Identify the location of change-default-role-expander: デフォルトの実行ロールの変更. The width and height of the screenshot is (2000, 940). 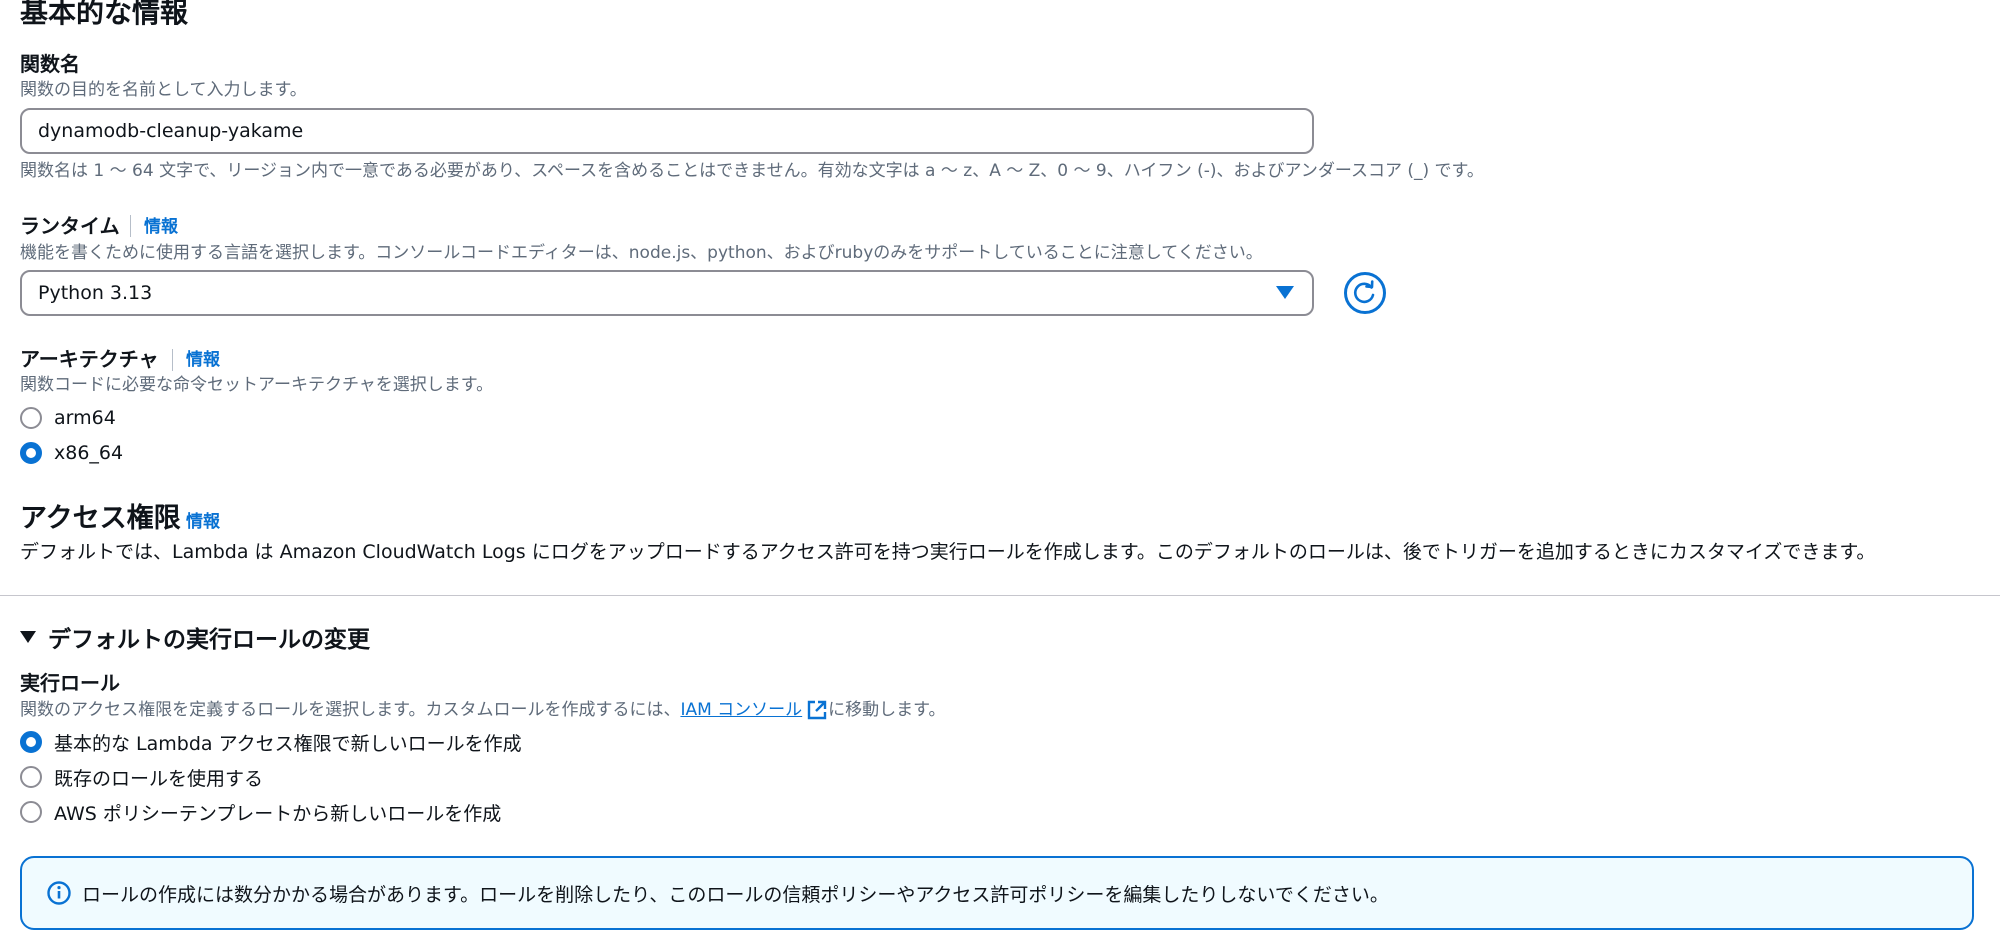
(195, 637).